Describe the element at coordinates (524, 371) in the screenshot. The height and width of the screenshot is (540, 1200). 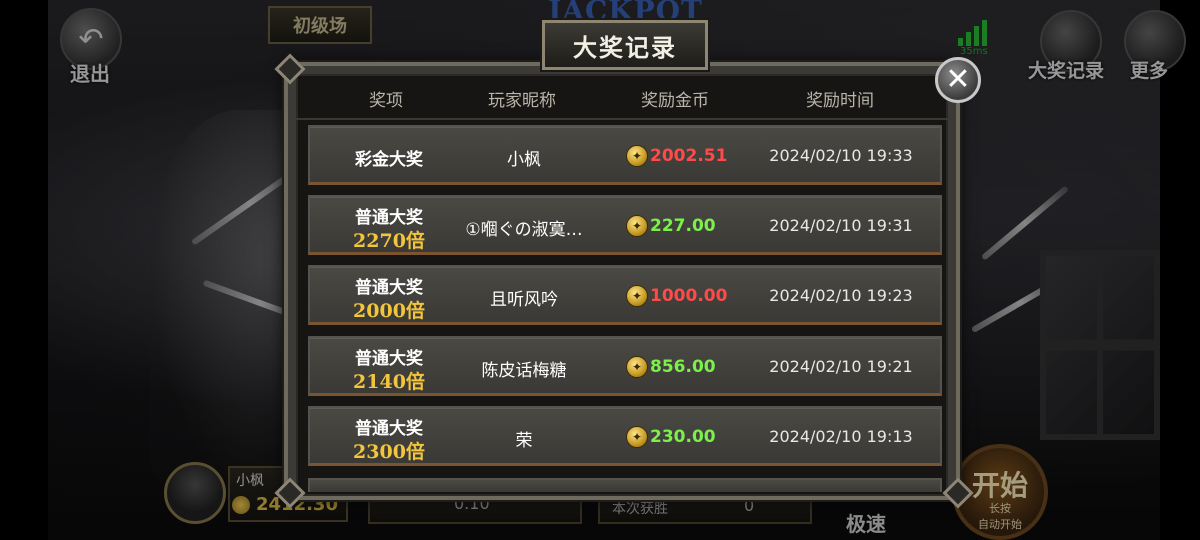
I see `player-nickname: 陈皮话梅糖` at that location.